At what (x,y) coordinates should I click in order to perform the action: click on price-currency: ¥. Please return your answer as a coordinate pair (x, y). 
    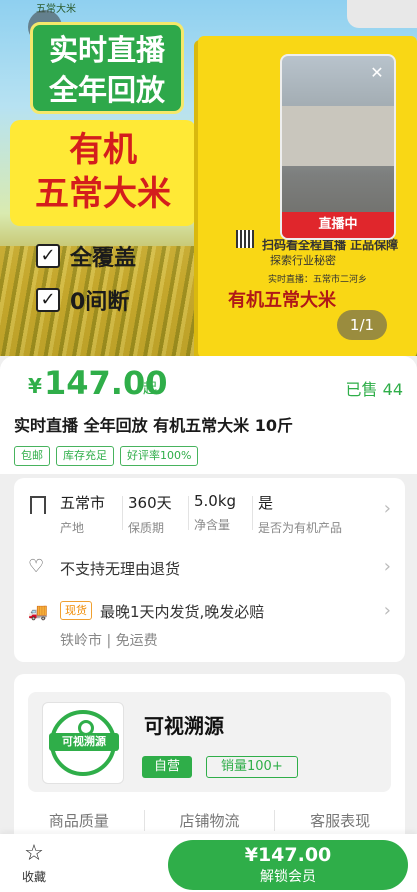
    Looking at the image, I should click on (35, 386).